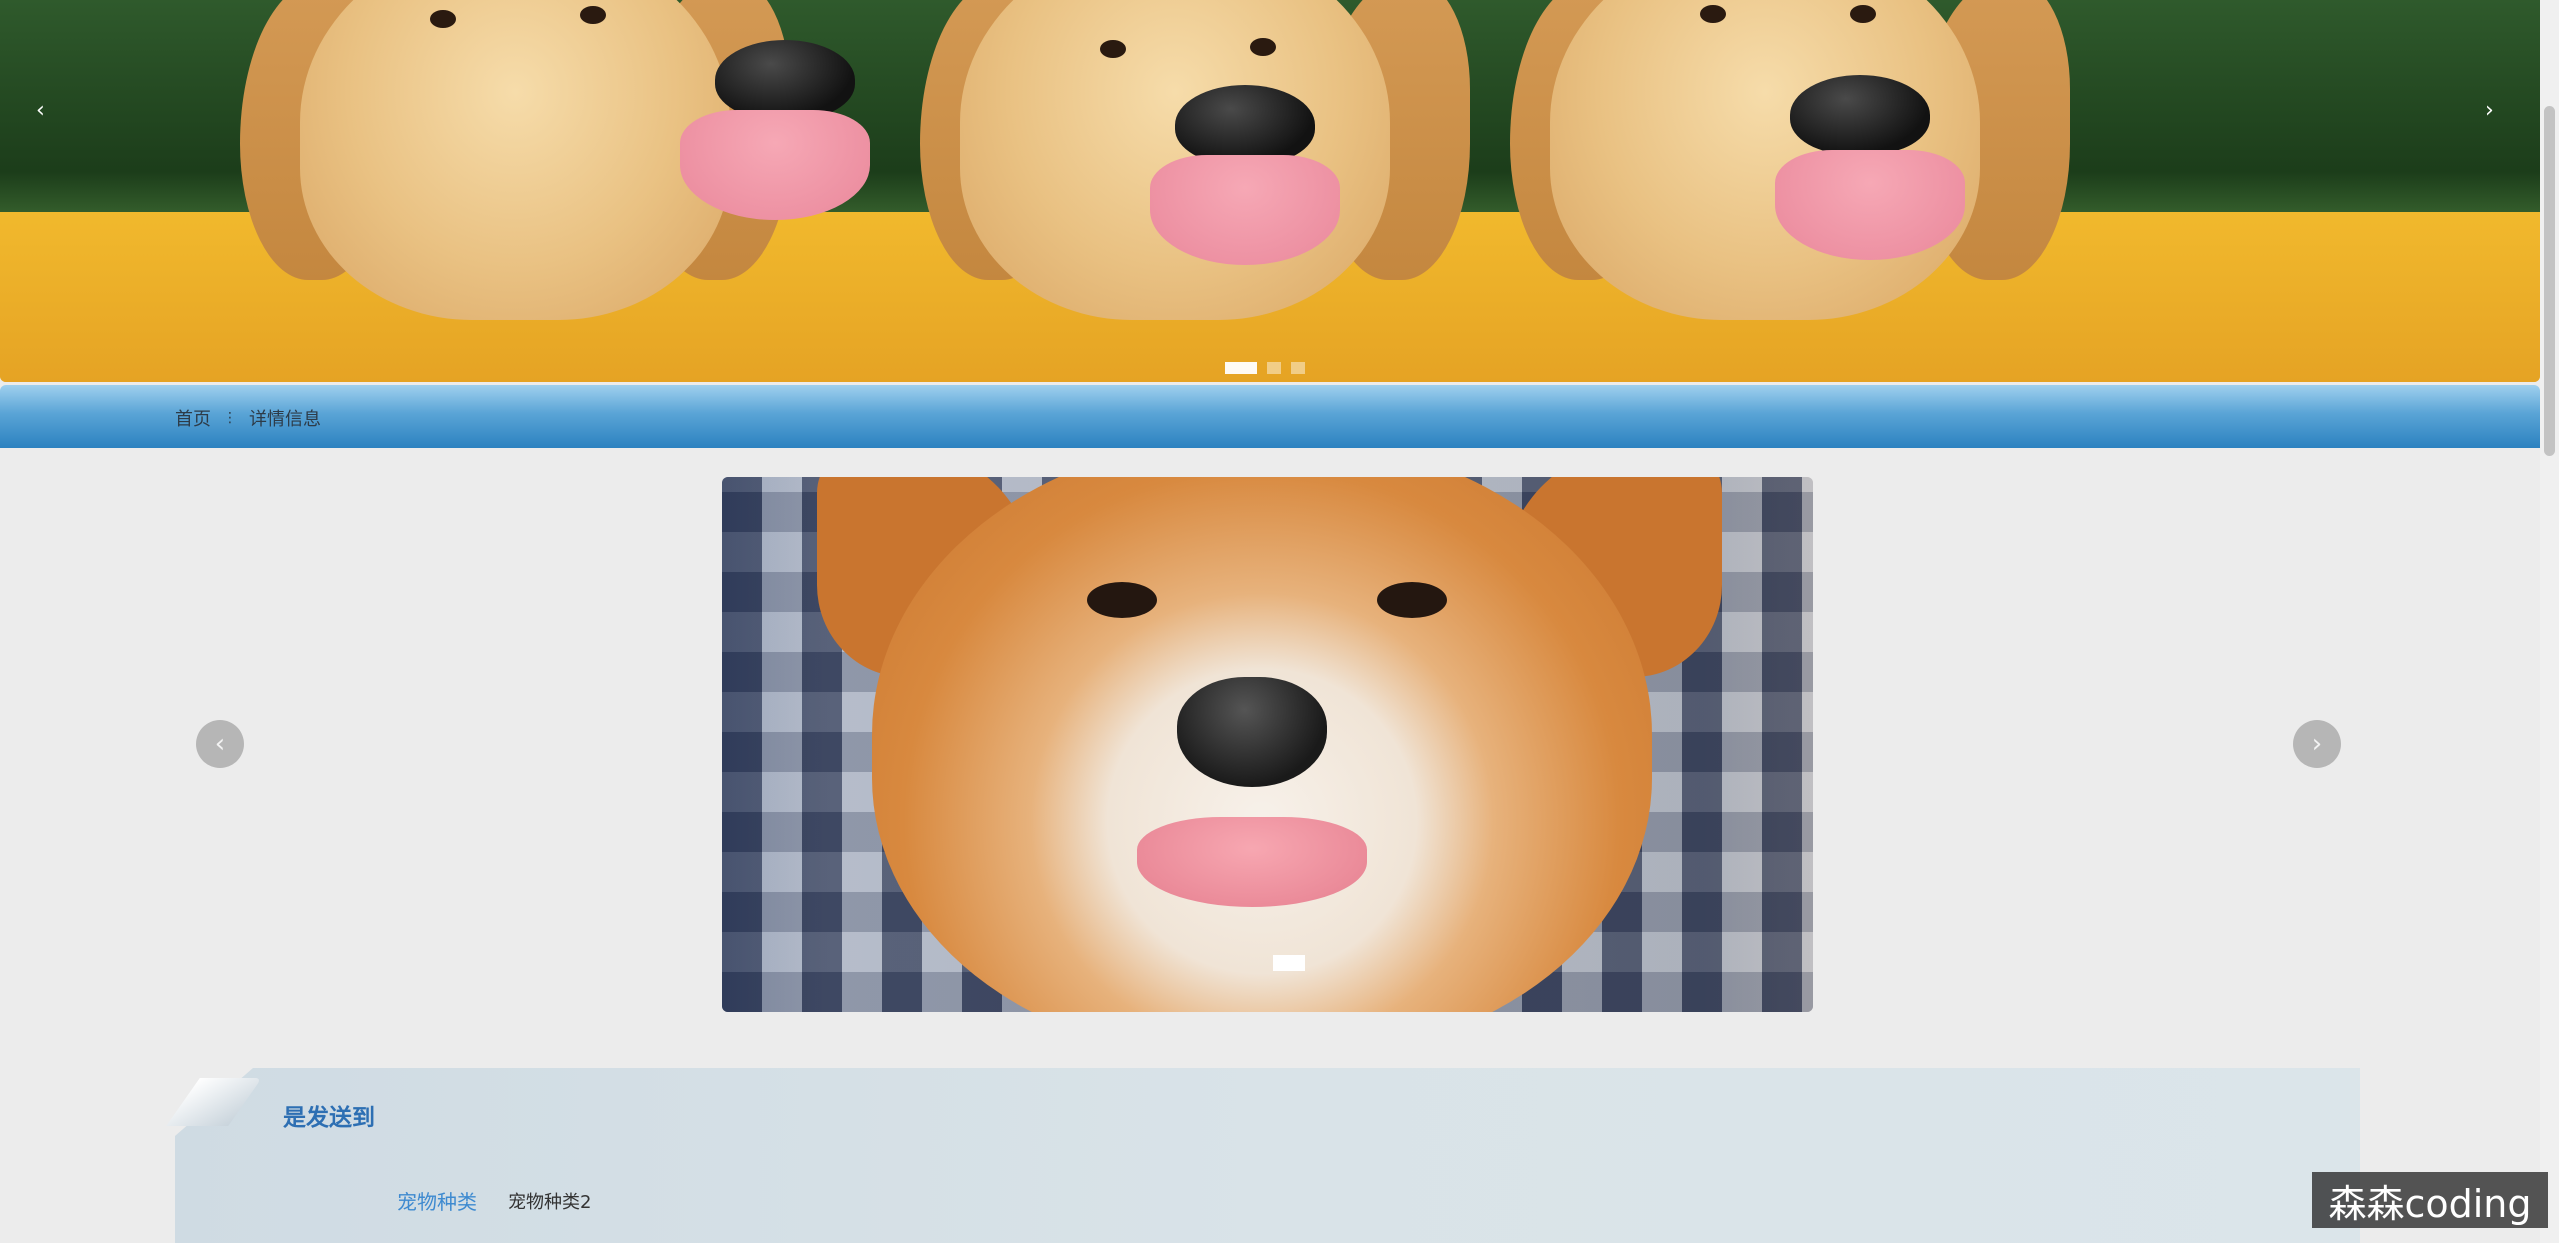 Image resolution: width=2559 pixels, height=1243 pixels. I want to click on banner-next-arrow-icon: ›, so click(2489, 111).